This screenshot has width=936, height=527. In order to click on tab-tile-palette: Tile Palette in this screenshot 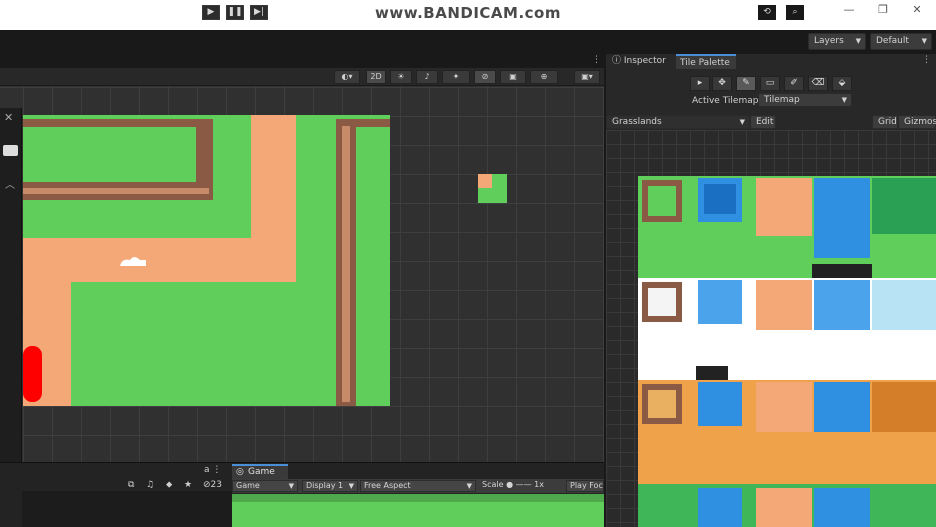, I will do `click(706, 61)`.